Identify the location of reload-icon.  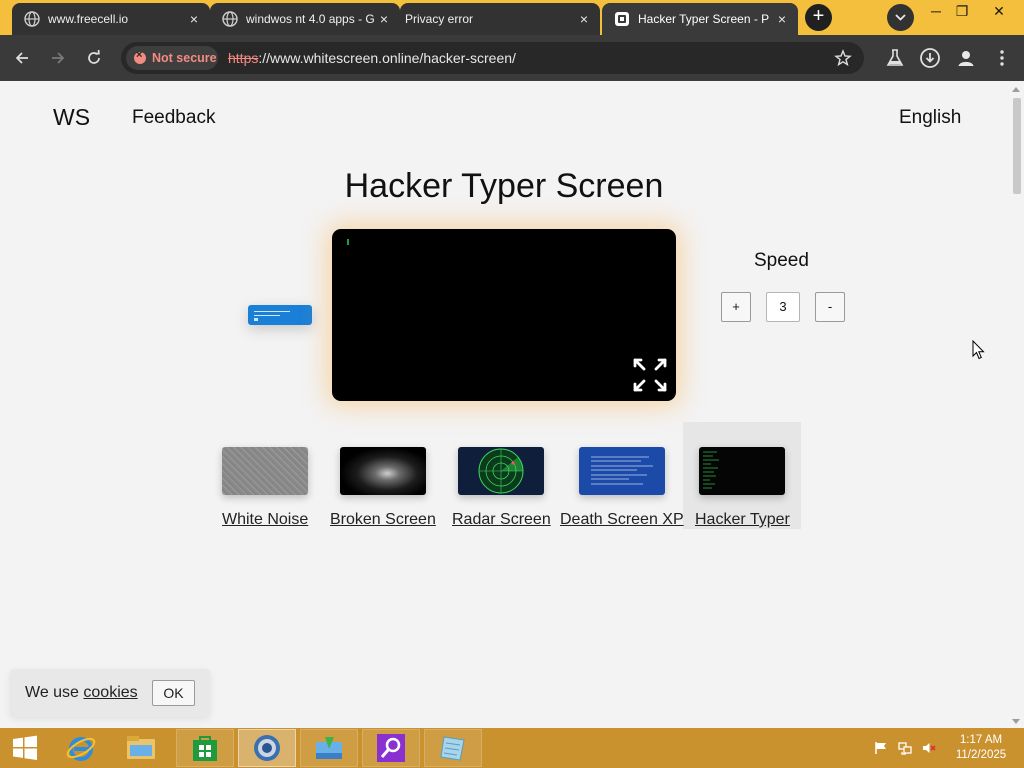
(94, 58).